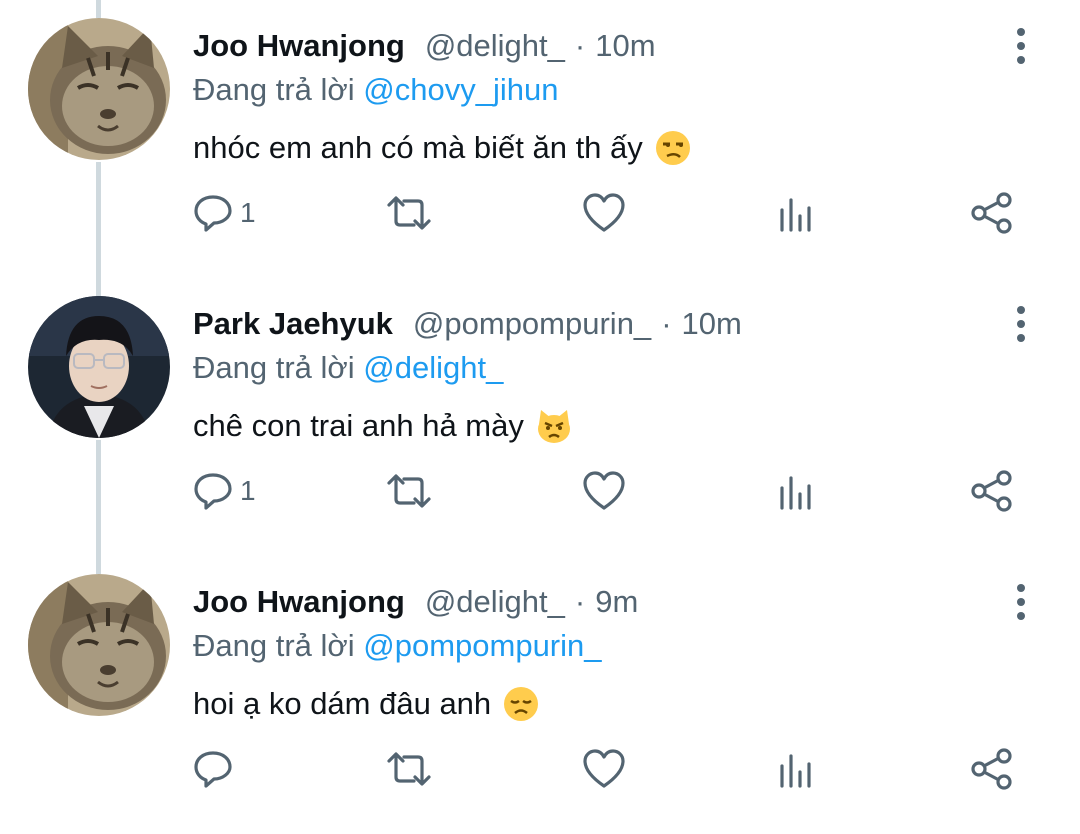 The height and width of the screenshot is (834, 1080). What do you see at coordinates (415, 602) in the screenshot?
I see `tweet-header: Joo Hwanjong @delight_ · 9m` at bounding box center [415, 602].